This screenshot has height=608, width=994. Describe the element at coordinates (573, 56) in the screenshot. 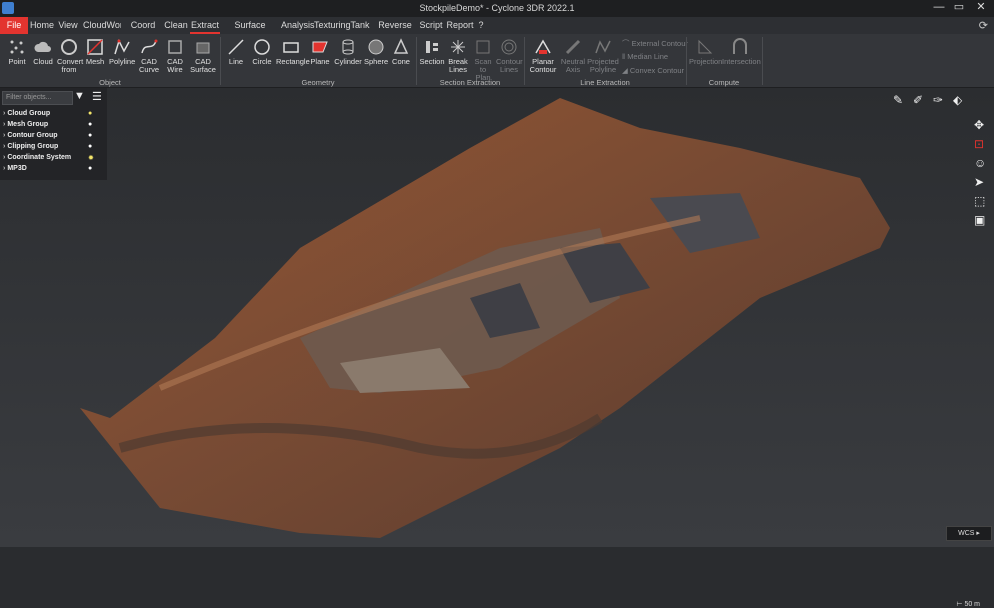

I see `neutral-axis-tool: Neutral Axis` at that location.